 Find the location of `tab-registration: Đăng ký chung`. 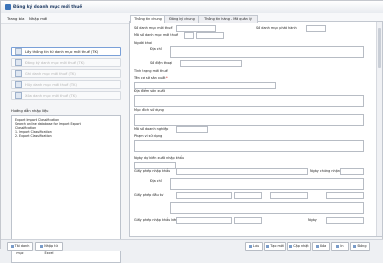

tab-registration: Đăng ký chung is located at coordinates (182, 19).